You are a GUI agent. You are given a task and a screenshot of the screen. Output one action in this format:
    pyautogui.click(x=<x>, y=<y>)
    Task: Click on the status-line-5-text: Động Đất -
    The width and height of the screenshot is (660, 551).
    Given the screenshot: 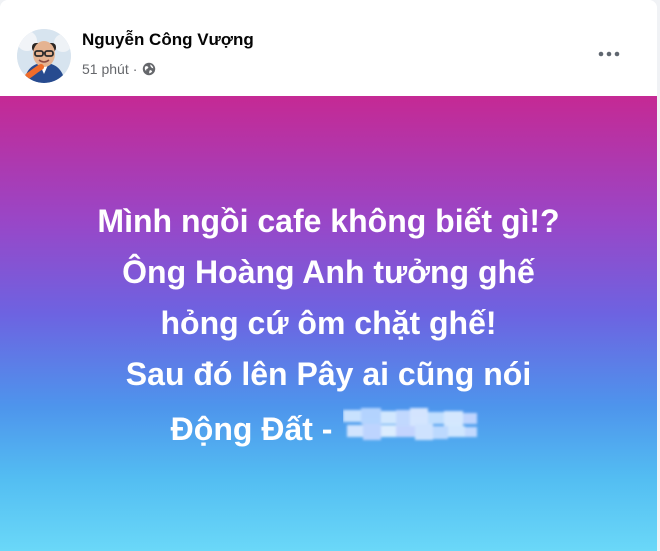 What is the action you would take?
    pyautogui.click(x=251, y=429)
    